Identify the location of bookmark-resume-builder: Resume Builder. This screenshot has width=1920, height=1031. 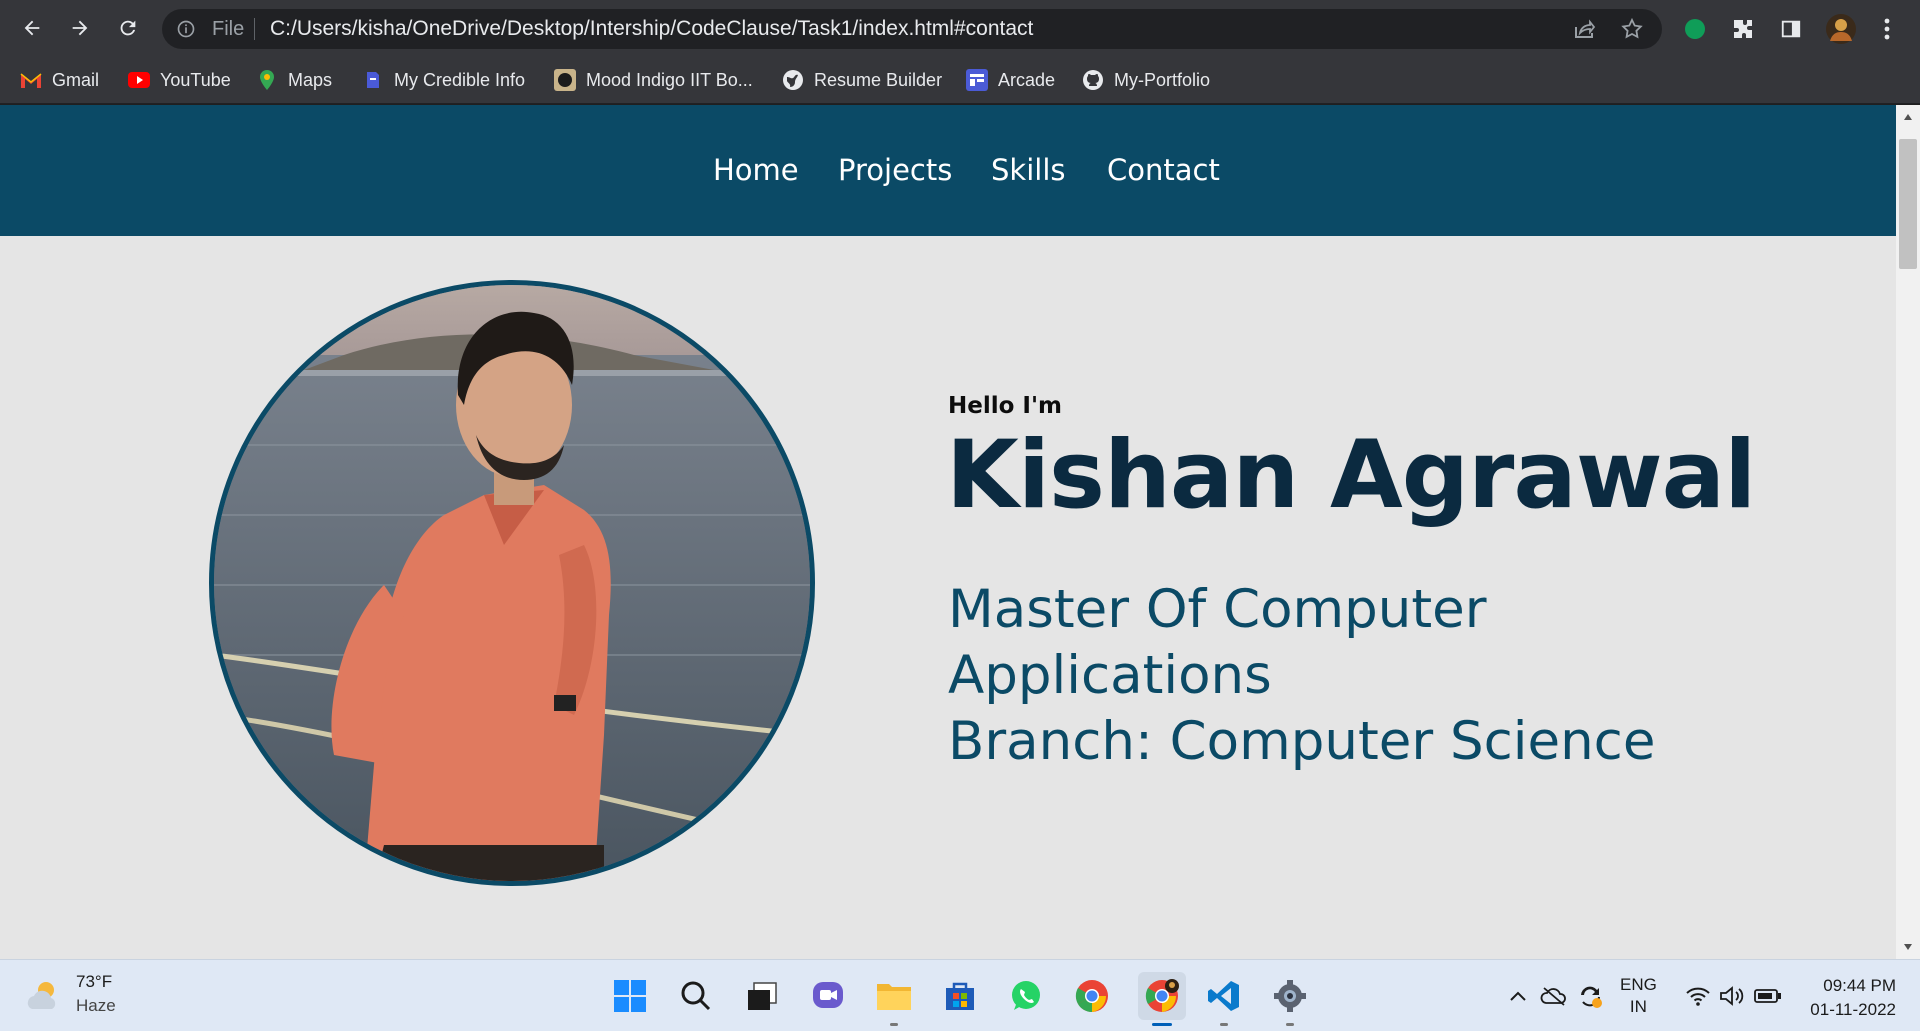
(862, 80).